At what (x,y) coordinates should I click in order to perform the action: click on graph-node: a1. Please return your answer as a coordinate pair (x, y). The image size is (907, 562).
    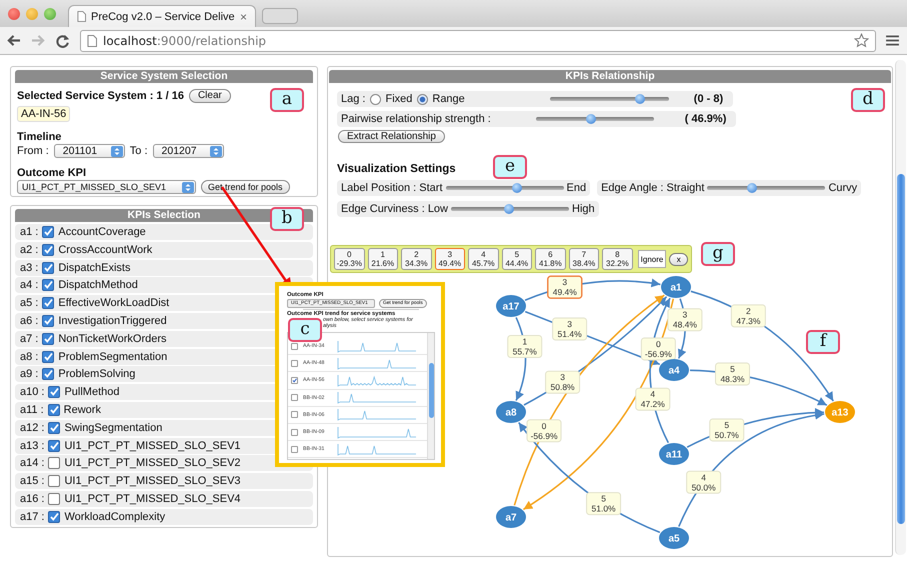
    Looking at the image, I should click on (676, 287).